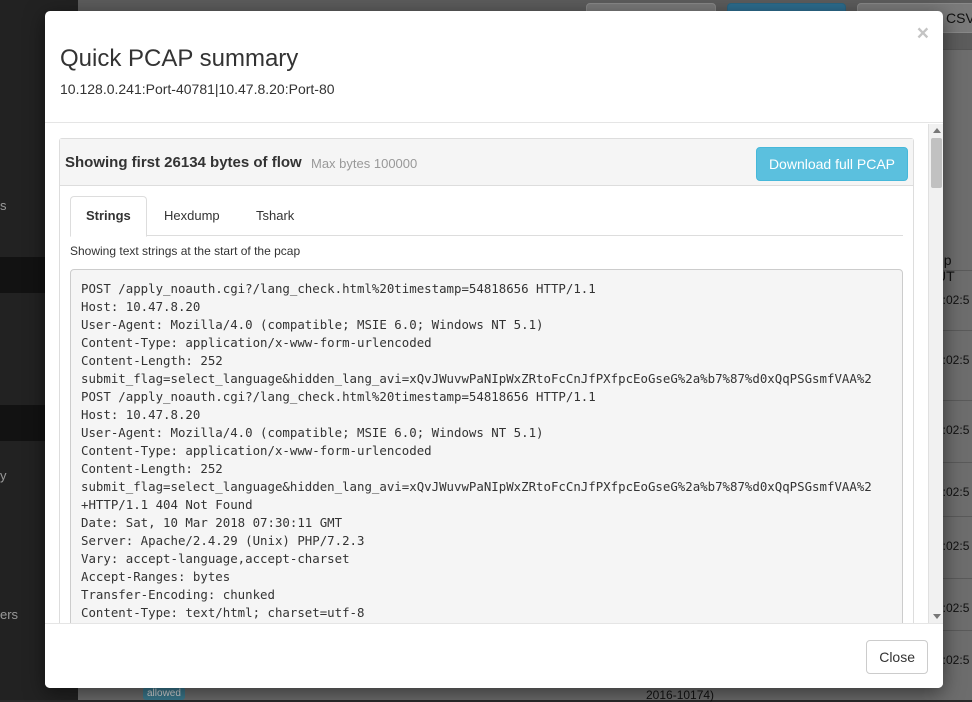 This screenshot has height=702, width=972. Describe the element at coordinates (164, 693) in the screenshot. I see `background-badge: allowed` at that location.